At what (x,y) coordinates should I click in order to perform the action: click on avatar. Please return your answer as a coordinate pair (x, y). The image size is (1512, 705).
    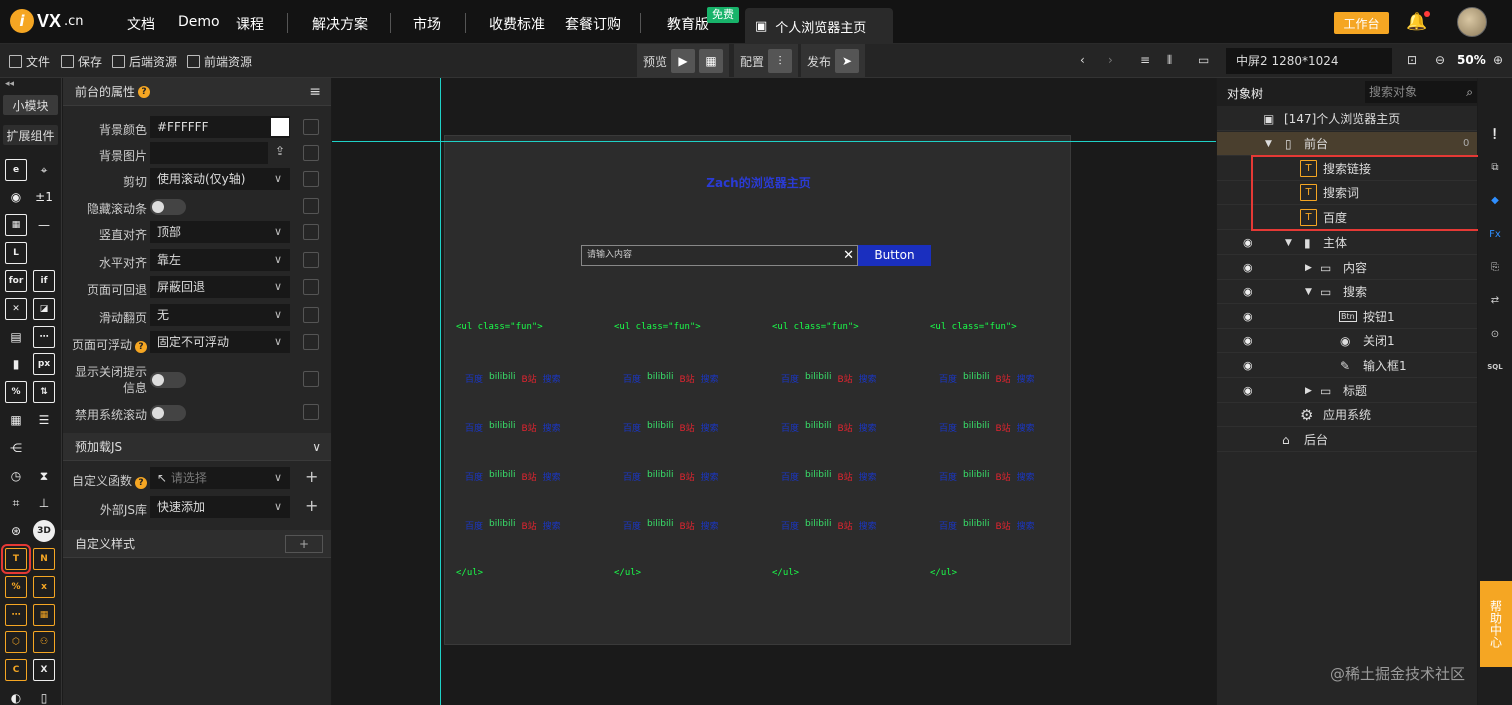
    Looking at the image, I should click on (1472, 22).